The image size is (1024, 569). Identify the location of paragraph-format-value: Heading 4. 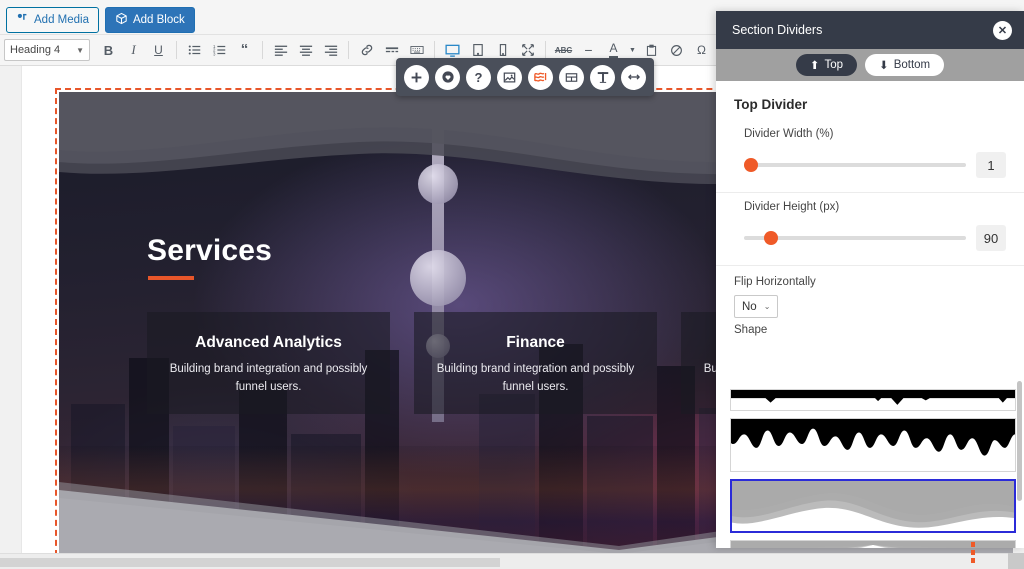
(35, 50).